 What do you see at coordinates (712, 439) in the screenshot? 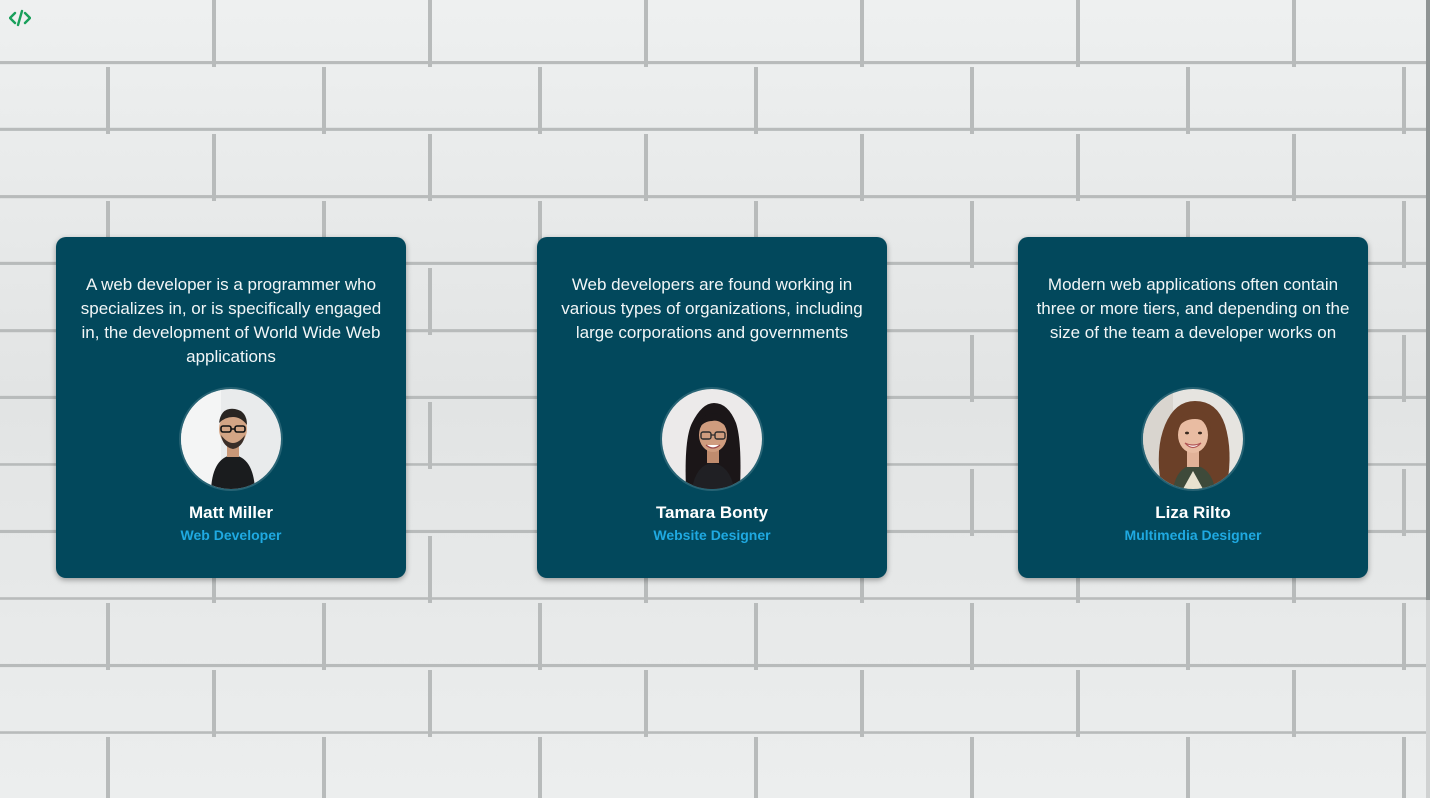
I see `woman-with-glasses-avatar` at bounding box center [712, 439].